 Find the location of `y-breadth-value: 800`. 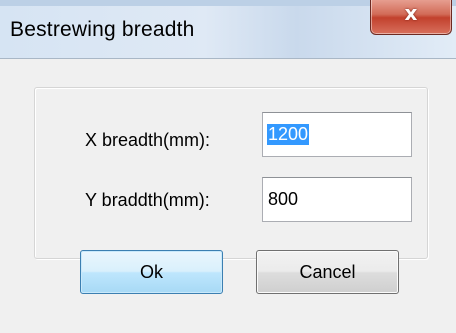

y-breadth-value: 800 is located at coordinates (283, 199).